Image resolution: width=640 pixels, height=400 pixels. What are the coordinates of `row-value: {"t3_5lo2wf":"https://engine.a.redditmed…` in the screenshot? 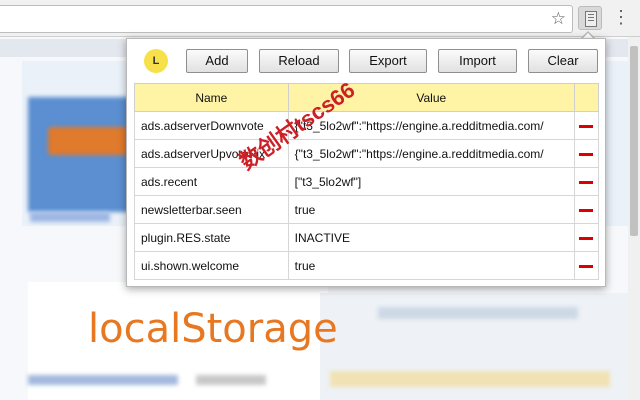 It's located at (431, 153).